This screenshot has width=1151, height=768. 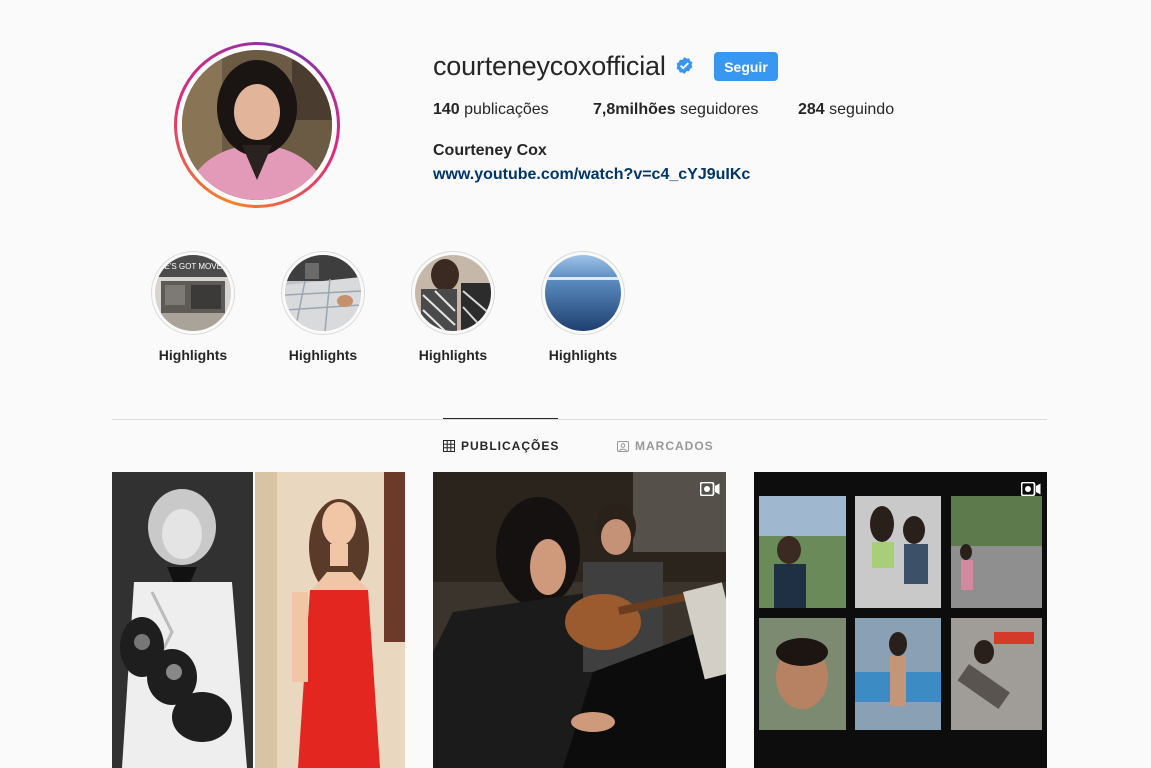 I want to click on tagged-icon, so click(x=623, y=446).